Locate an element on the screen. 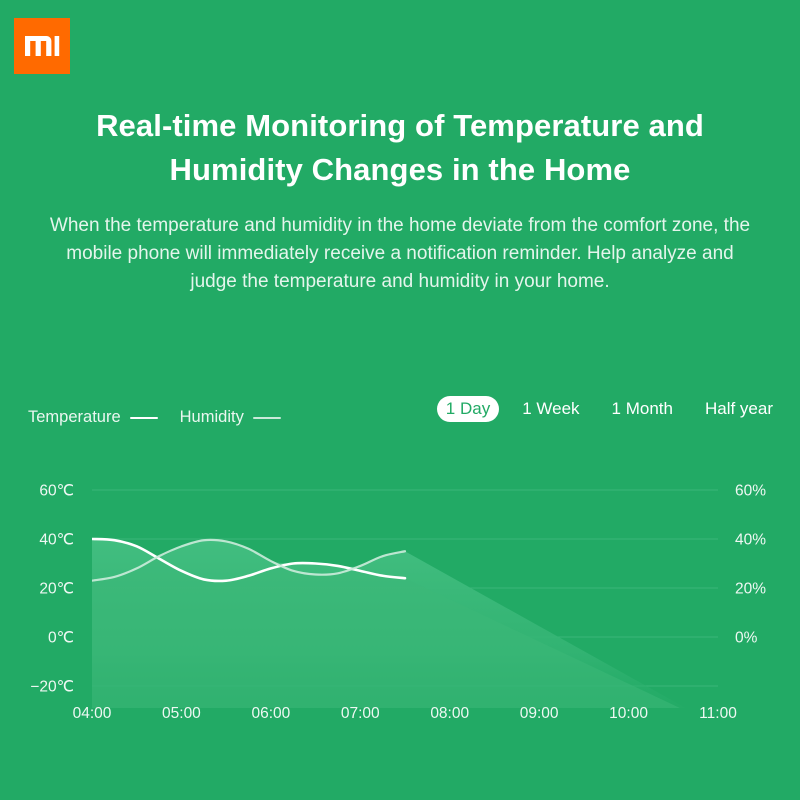  y-axis-right-tick: 40% is located at coordinates (750, 540).